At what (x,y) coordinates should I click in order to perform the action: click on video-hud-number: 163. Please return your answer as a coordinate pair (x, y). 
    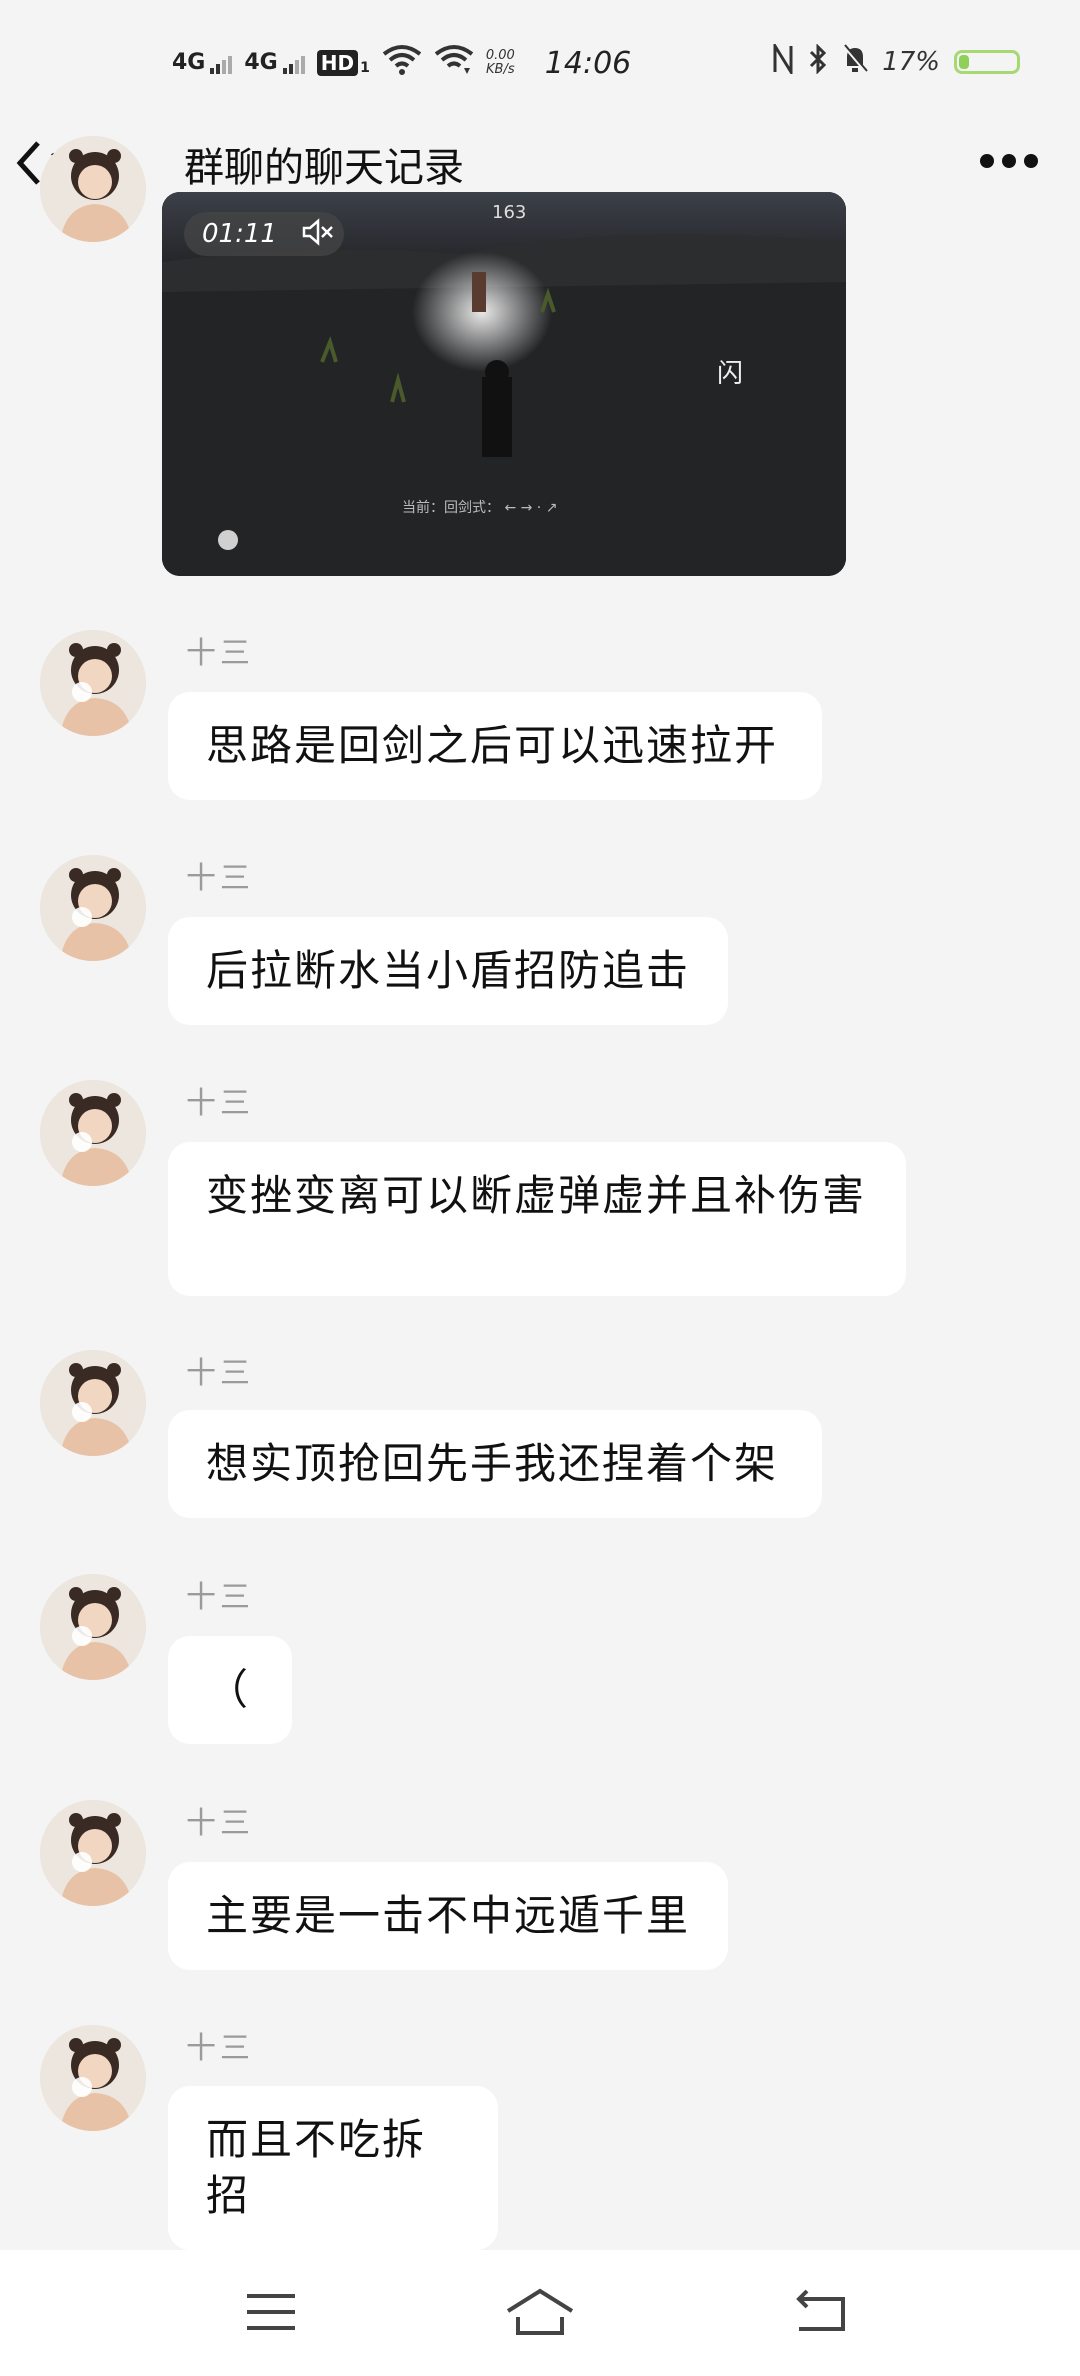
    Looking at the image, I should click on (509, 212).